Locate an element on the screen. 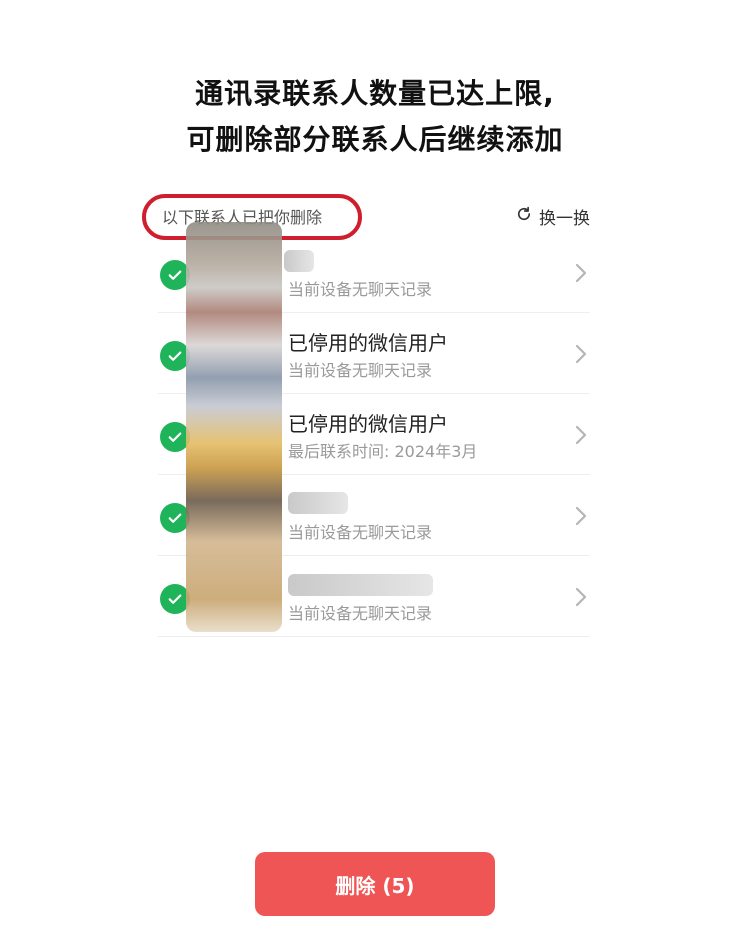  refresh-button: 换一换 is located at coordinates (552, 216).